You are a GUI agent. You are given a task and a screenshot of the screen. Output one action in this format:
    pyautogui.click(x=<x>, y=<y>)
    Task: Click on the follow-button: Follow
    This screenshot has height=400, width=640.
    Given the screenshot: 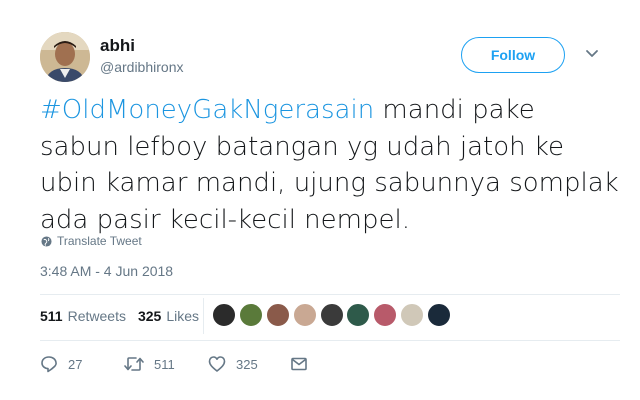 What is the action you would take?
    pyautogui.click(x=513, y=55)
    